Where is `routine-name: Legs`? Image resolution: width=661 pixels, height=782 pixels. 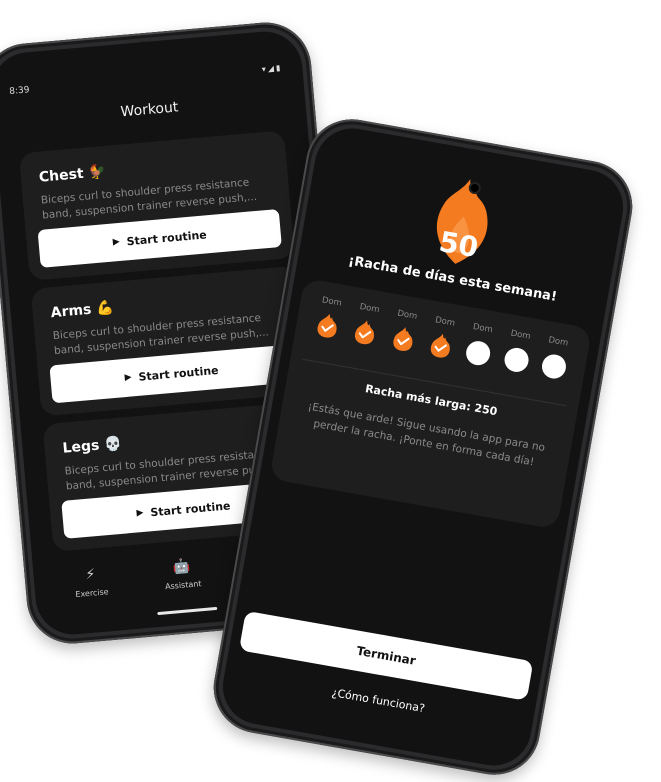 routine-name: Legs is located at coordinates (81, 447).